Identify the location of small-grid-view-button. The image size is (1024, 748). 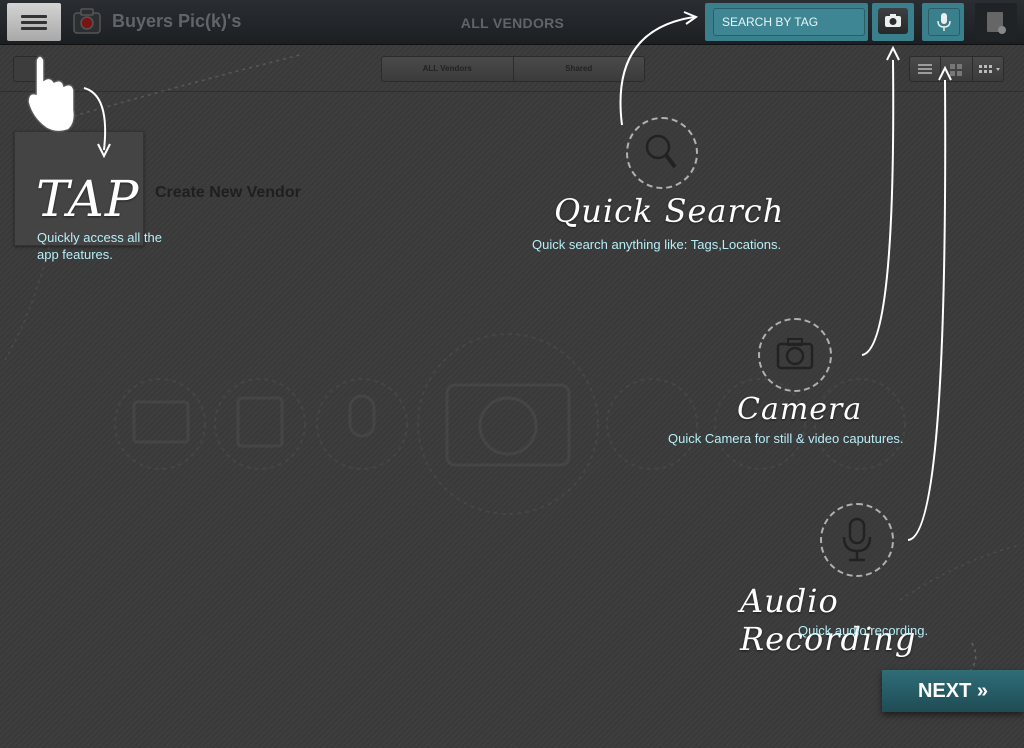
(987, 69).